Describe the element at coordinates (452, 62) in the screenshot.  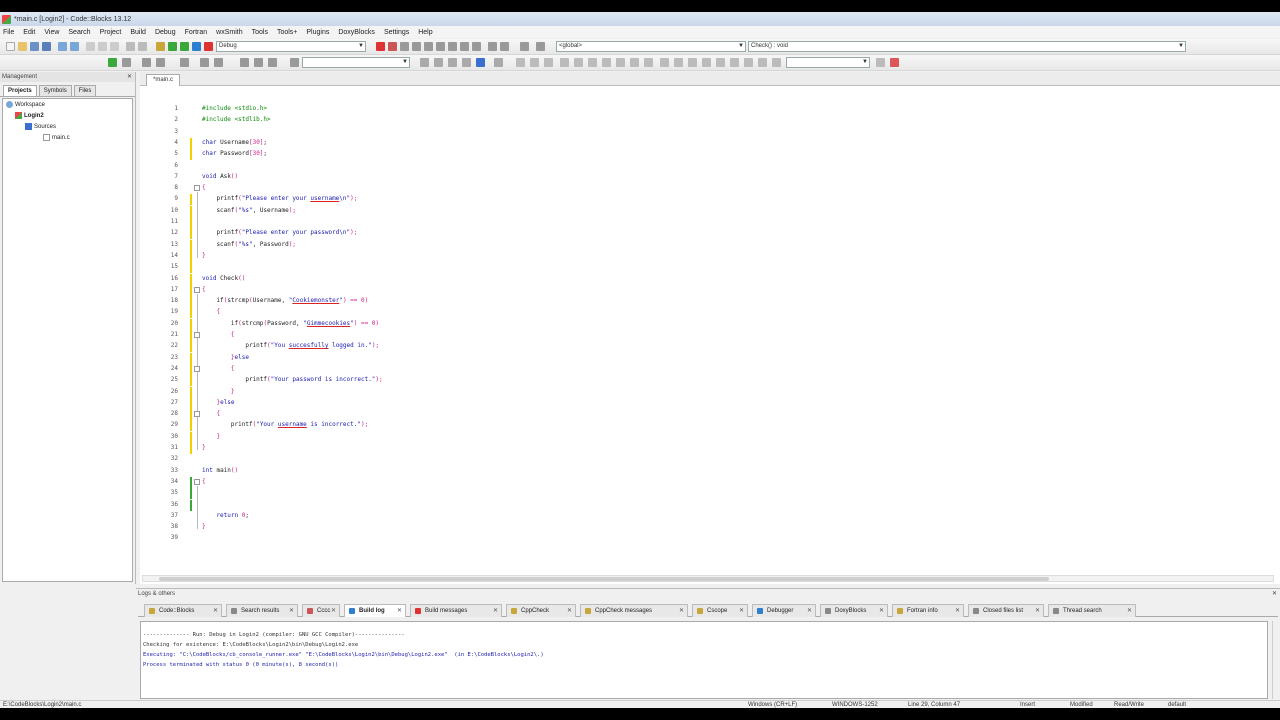
I see `doxy-run-icon` at that location.